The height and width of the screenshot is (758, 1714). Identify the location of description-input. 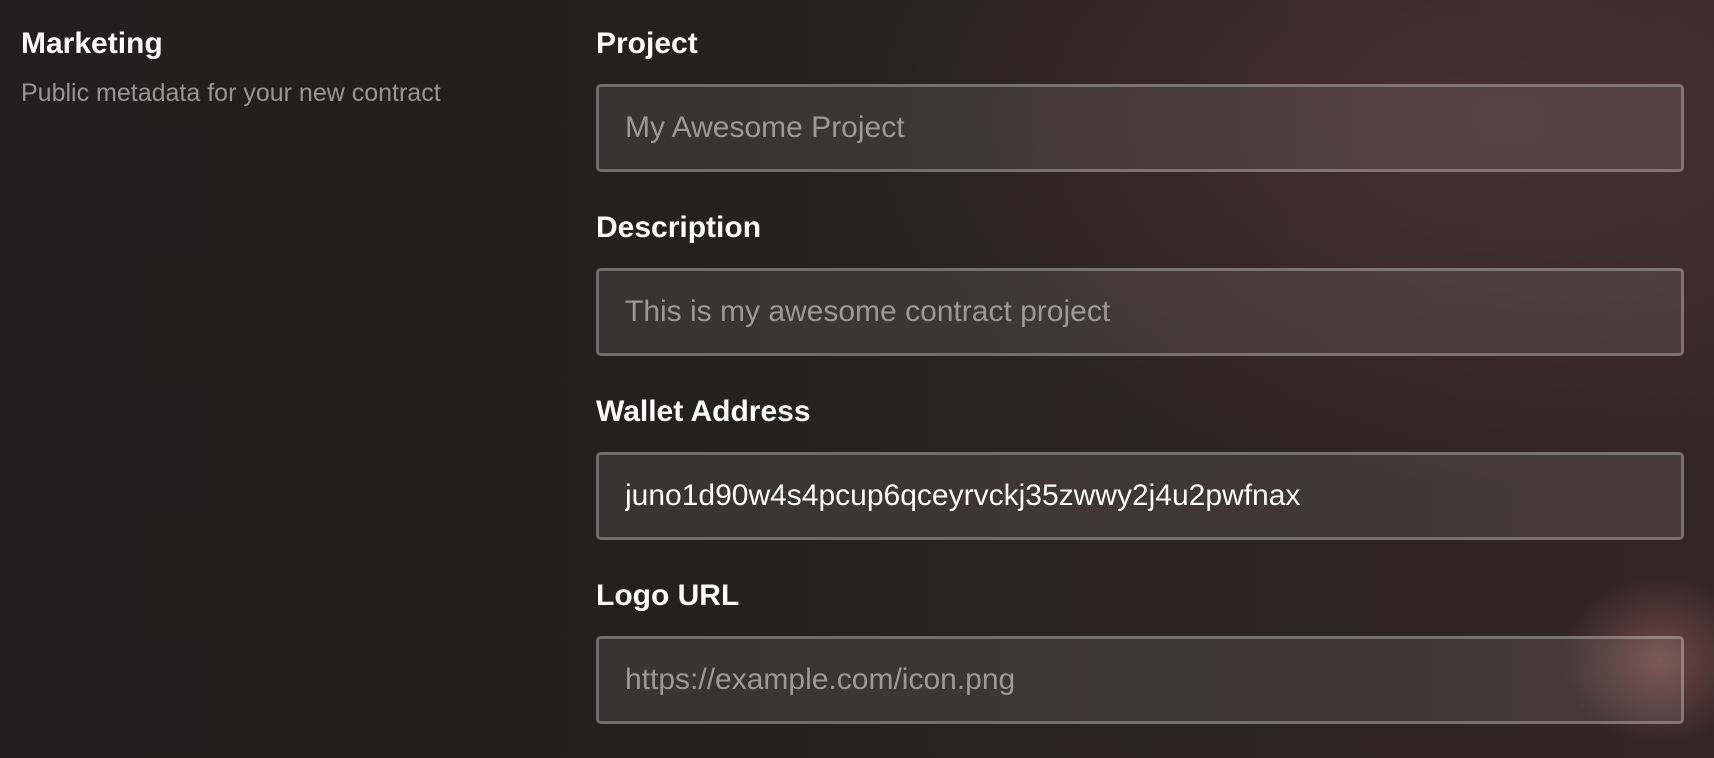
(1140, 312).